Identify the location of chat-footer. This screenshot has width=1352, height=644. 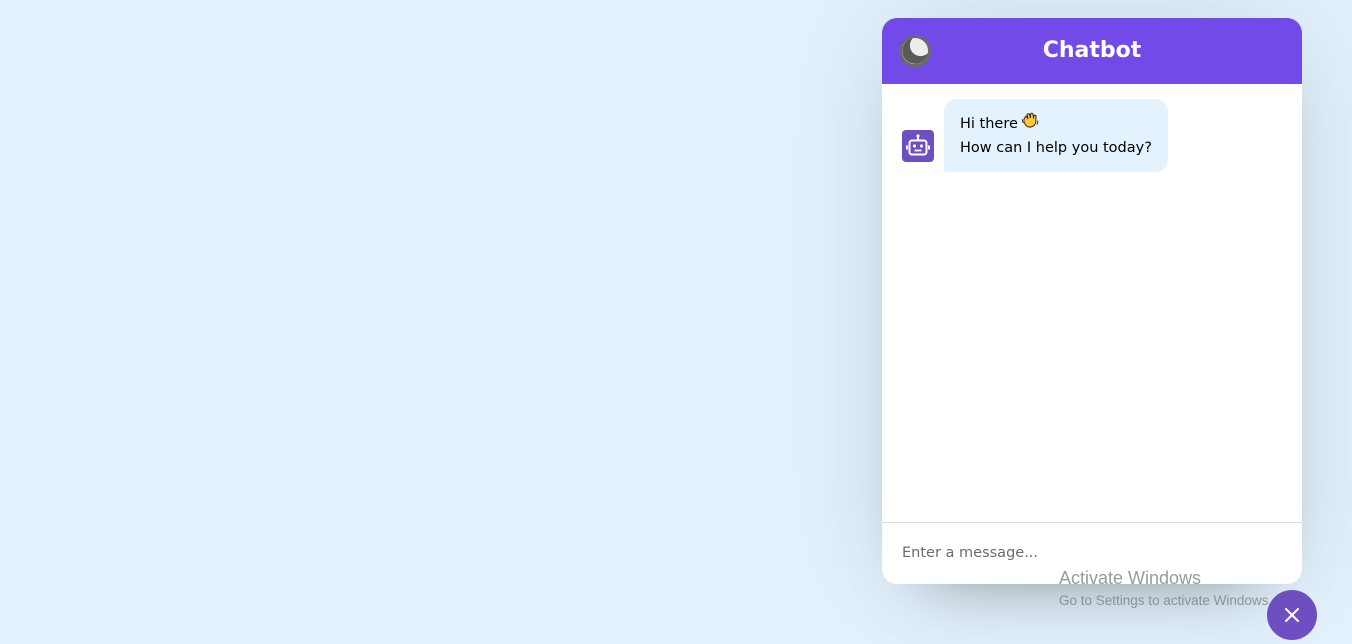
(1092, 553).